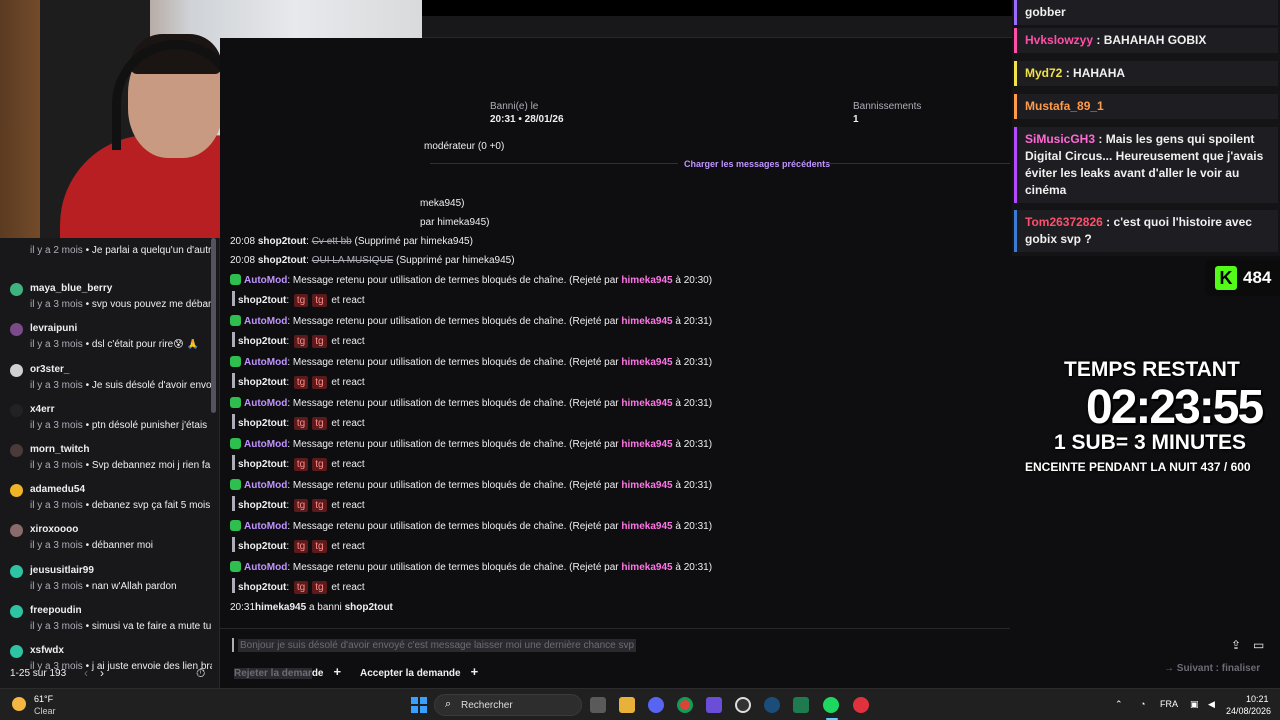 This screenshot has width=1280, height=720. I want to click on bans-label: Bannissements, so click(887, 106).